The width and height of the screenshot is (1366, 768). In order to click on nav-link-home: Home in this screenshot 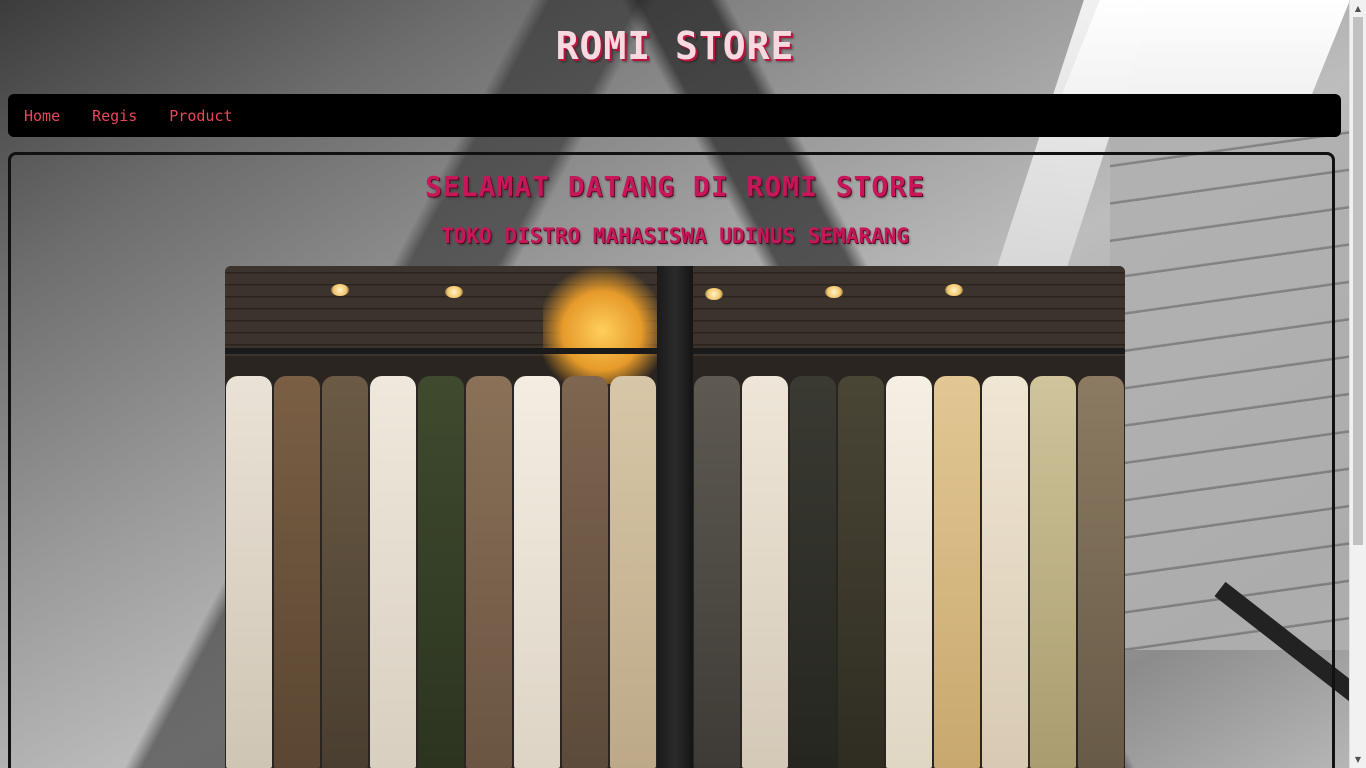, I will do `click(42, 116)`.